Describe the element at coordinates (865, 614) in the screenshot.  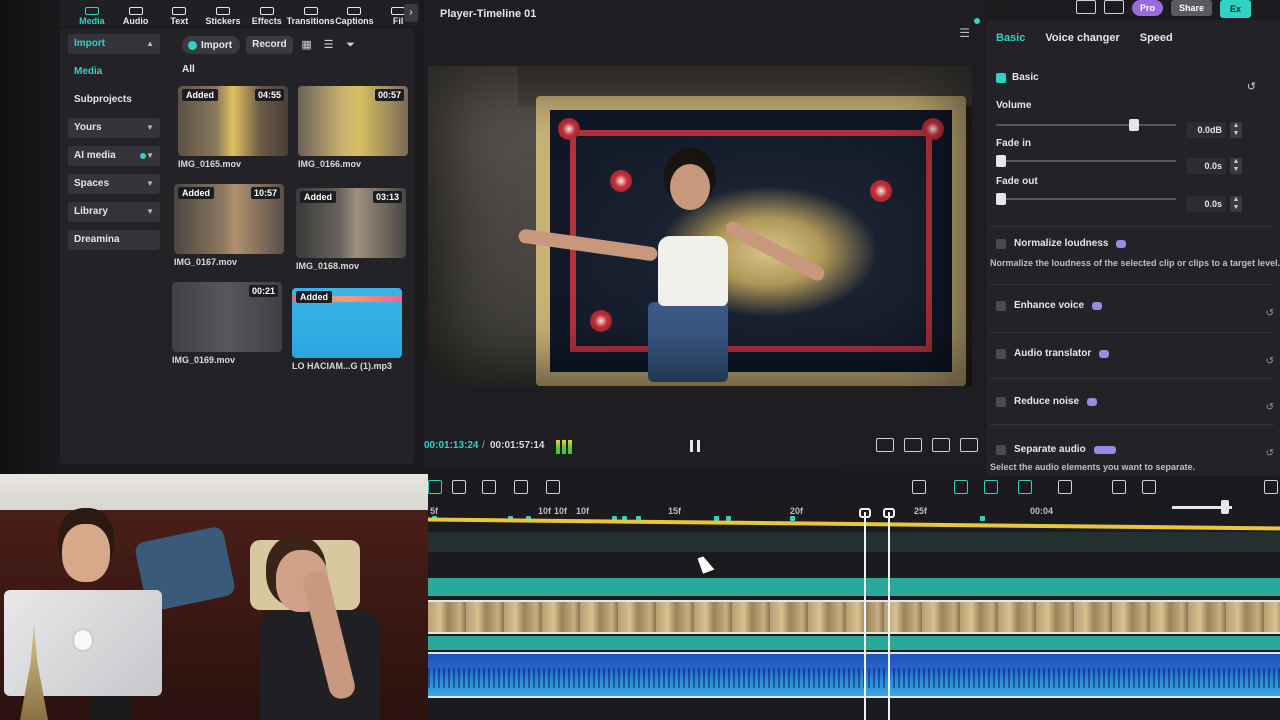
I see `playhead` at that location.